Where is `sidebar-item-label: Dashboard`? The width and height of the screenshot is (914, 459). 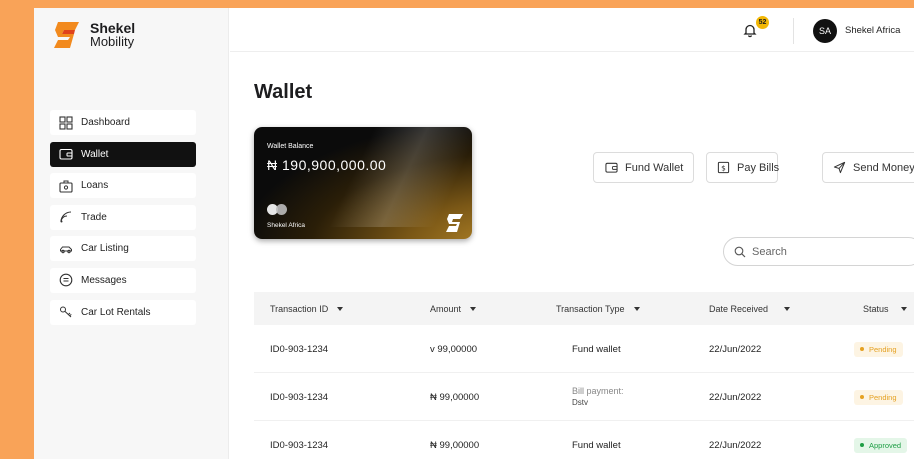 sidebar-item-label: Dashboard is located at coordinates (105, 122).